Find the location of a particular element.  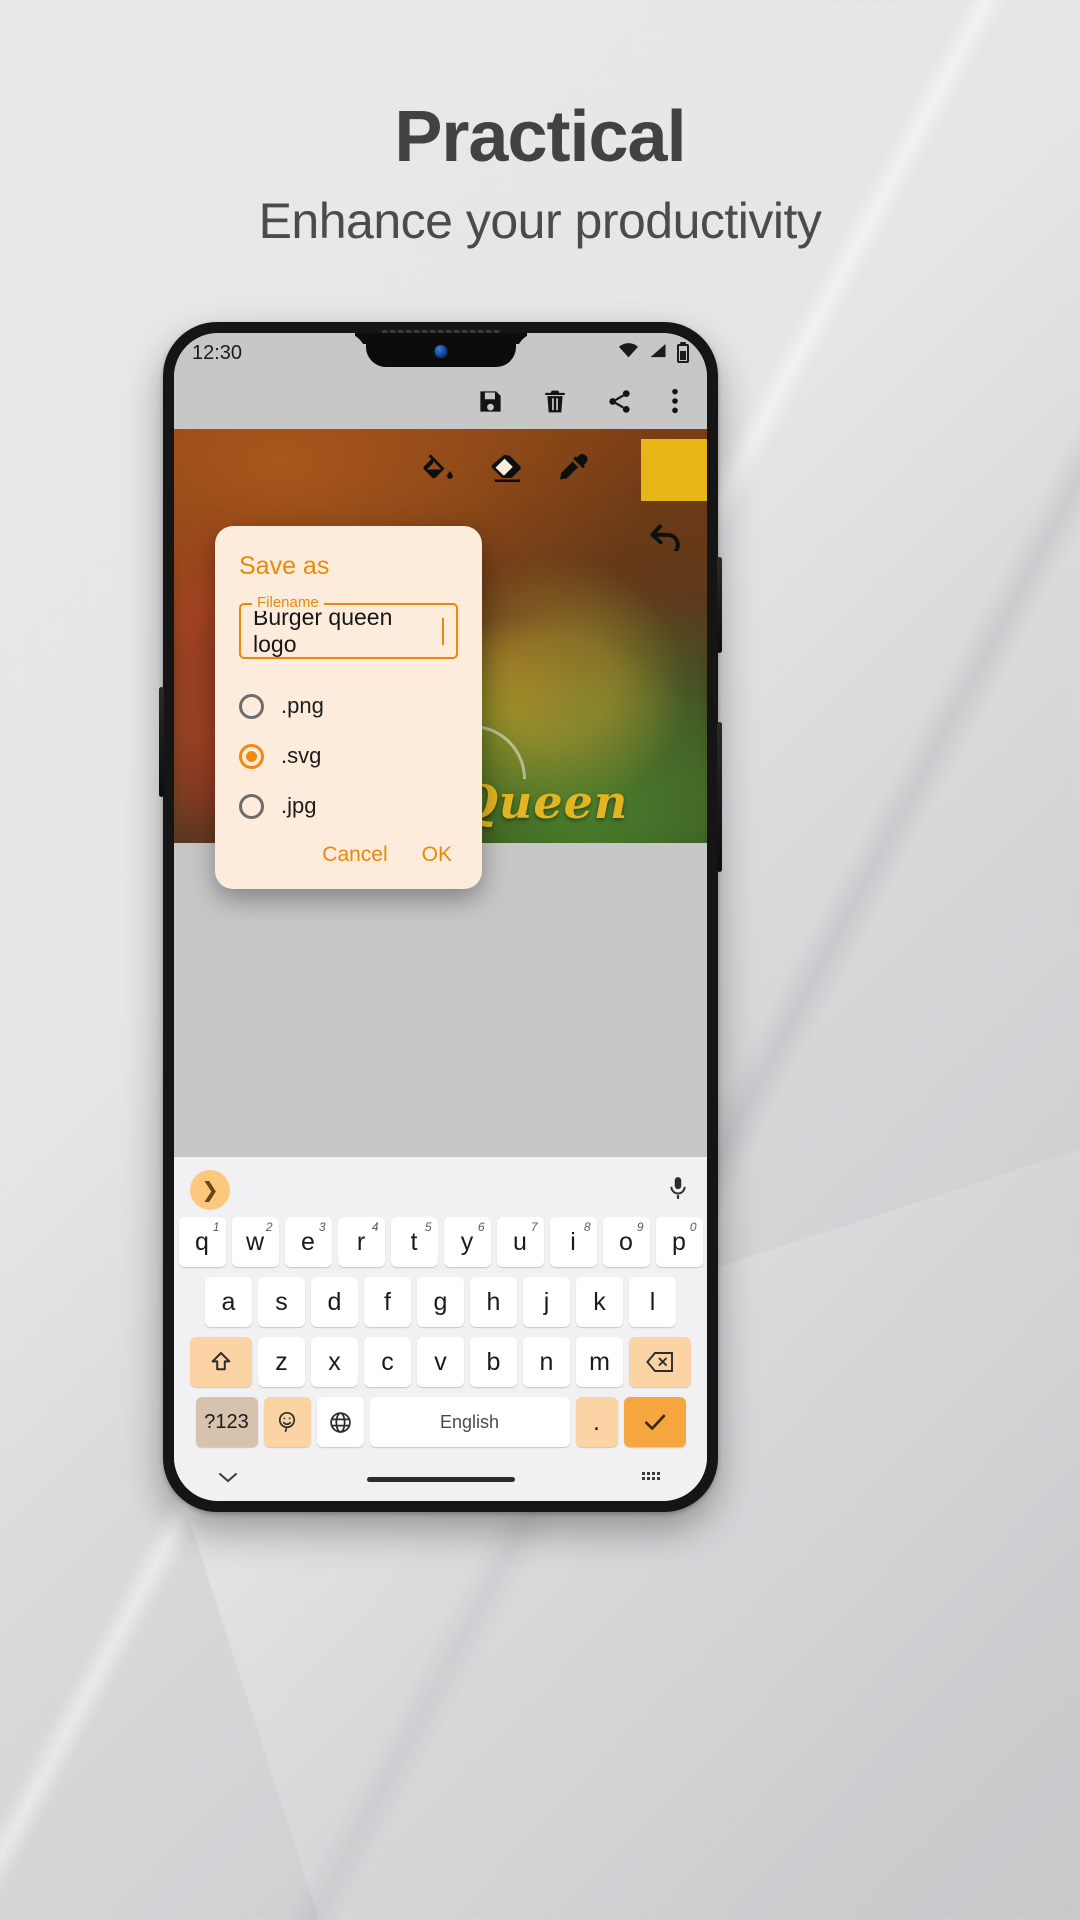

fill-bucket-icon is located at coordinates (438, 470).